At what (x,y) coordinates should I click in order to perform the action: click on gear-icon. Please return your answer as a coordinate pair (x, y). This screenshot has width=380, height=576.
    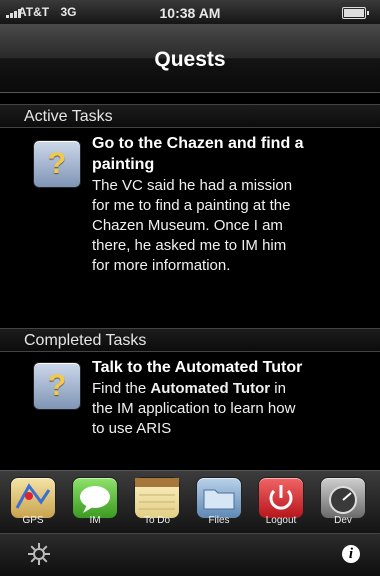
    Looking at the image, I should click on (39, 554).